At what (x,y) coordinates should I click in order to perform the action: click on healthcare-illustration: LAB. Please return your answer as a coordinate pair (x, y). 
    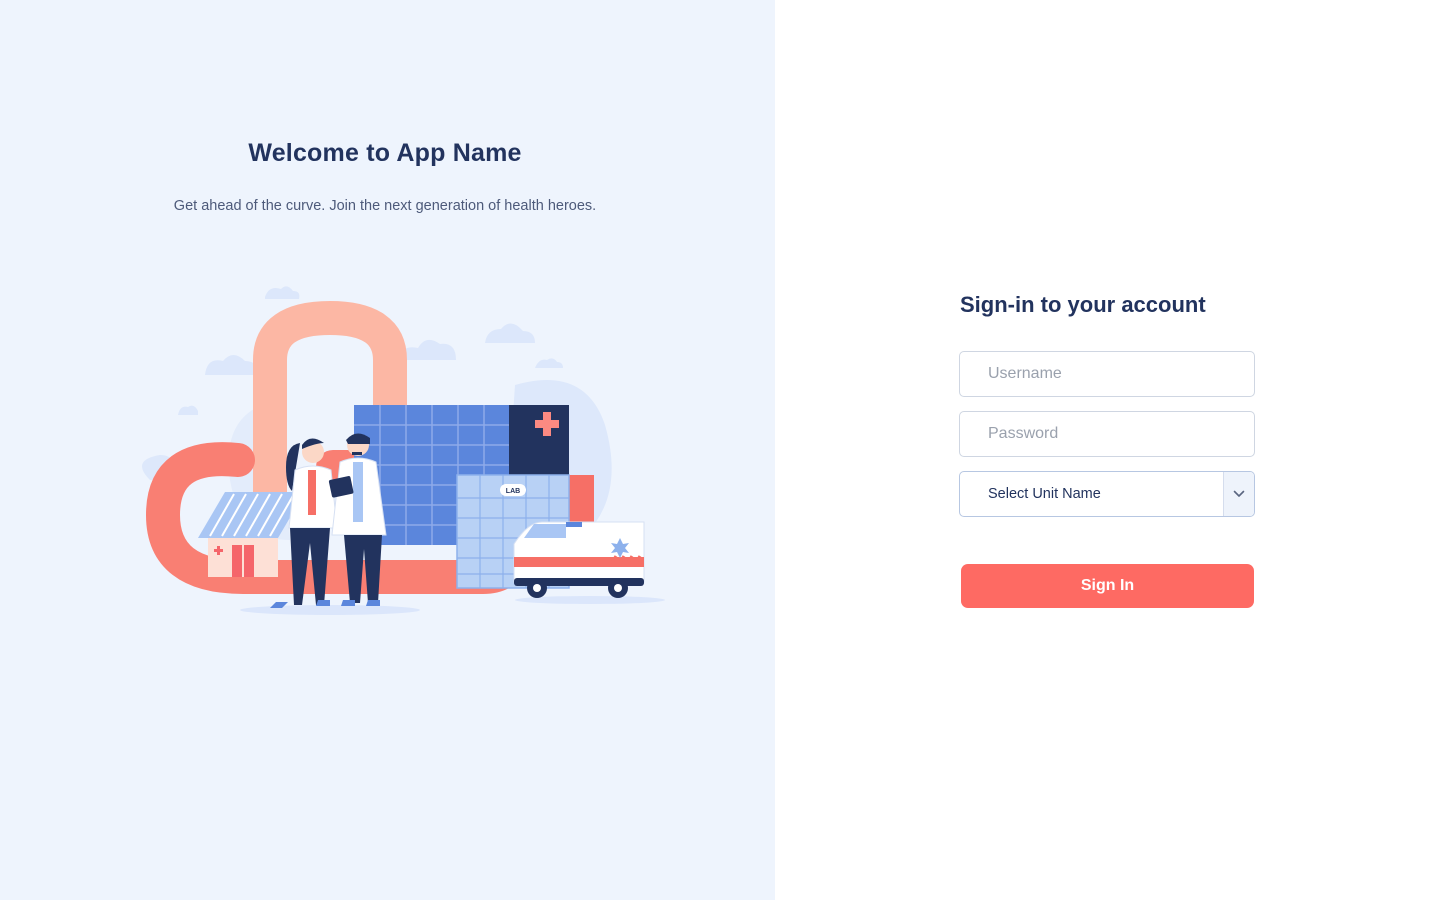
    Looking at the image, I should click on (403, 450).